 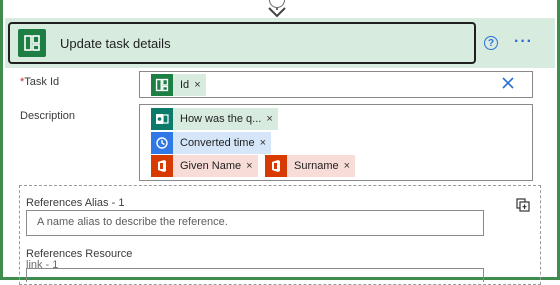 I want to click on arrow-down-icon, so click(x=277, y=12).